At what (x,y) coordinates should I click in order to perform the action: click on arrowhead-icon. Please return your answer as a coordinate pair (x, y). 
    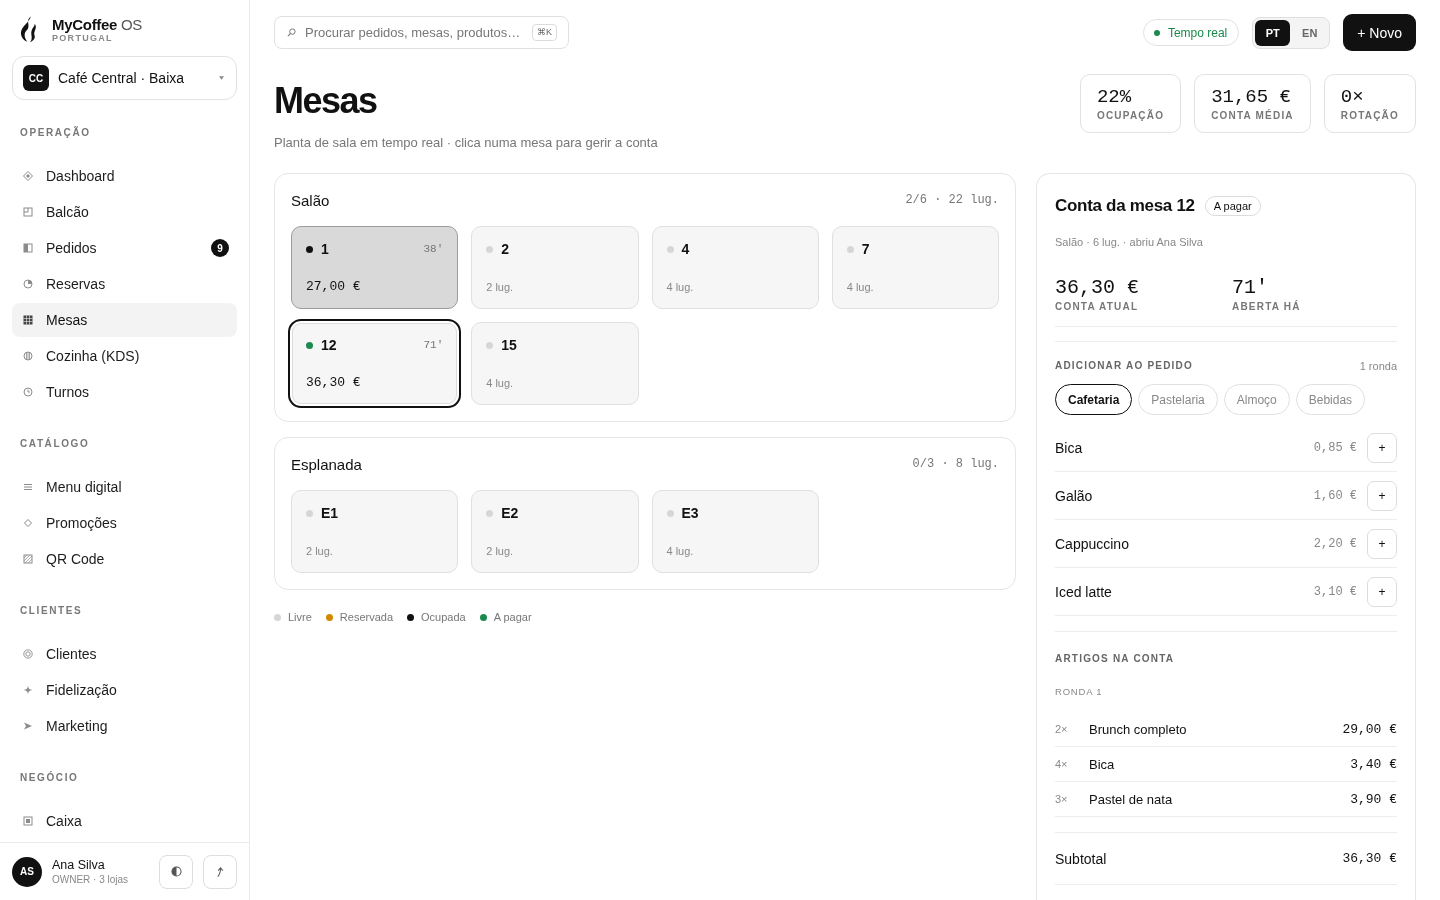
    Looking at the image, I should click on (28, 726).